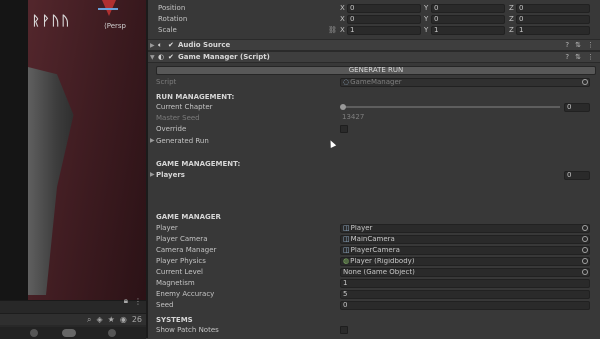  Describe the element at coordinates (184, 107) in the screenshot. I see `current-chapter-label: Current Chapter` at that location.